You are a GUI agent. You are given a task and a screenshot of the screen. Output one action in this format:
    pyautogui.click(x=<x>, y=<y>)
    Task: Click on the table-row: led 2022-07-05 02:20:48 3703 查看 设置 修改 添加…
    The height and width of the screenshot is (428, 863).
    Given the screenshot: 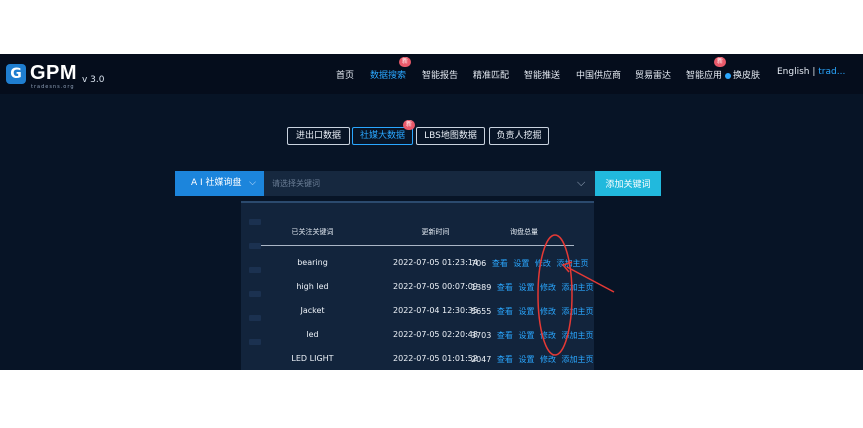 What is the action you would take?
    pyautogui.click(x=427, y=339)
    